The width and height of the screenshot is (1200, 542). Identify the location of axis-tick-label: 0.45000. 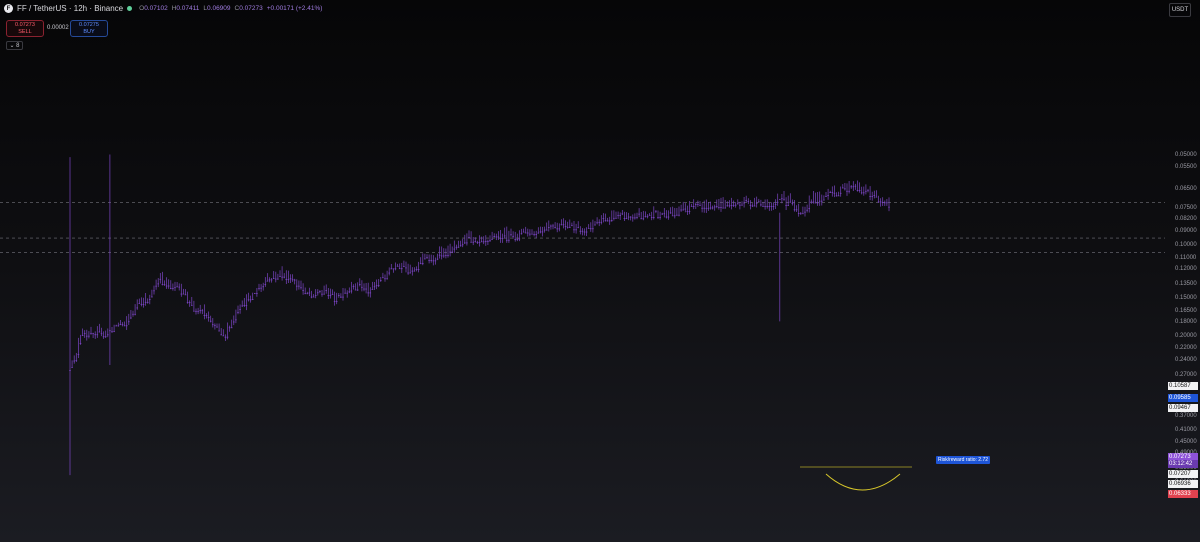
(1186, 441).